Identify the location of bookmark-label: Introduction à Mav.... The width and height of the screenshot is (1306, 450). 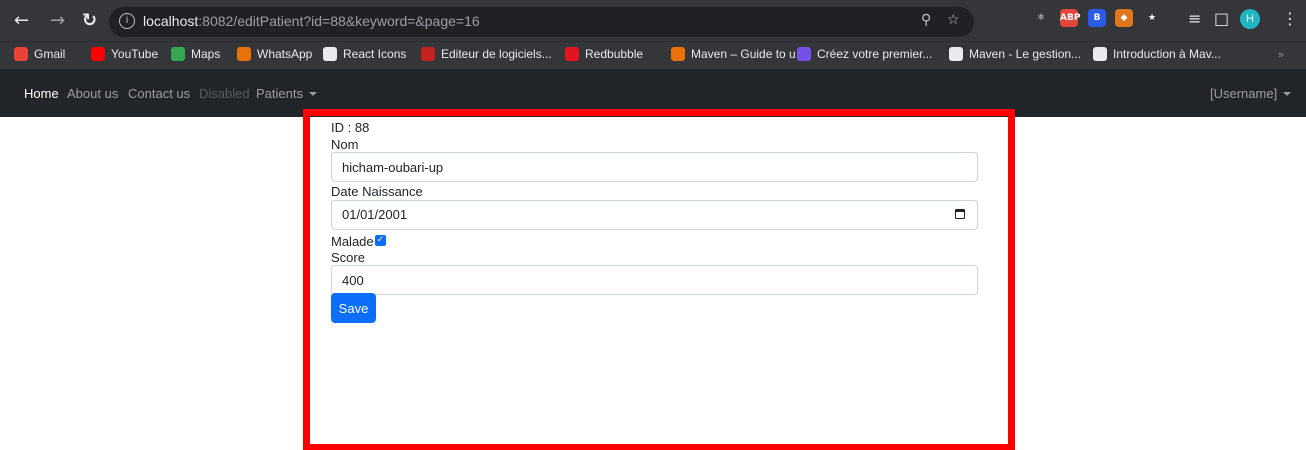
(1167, 54).